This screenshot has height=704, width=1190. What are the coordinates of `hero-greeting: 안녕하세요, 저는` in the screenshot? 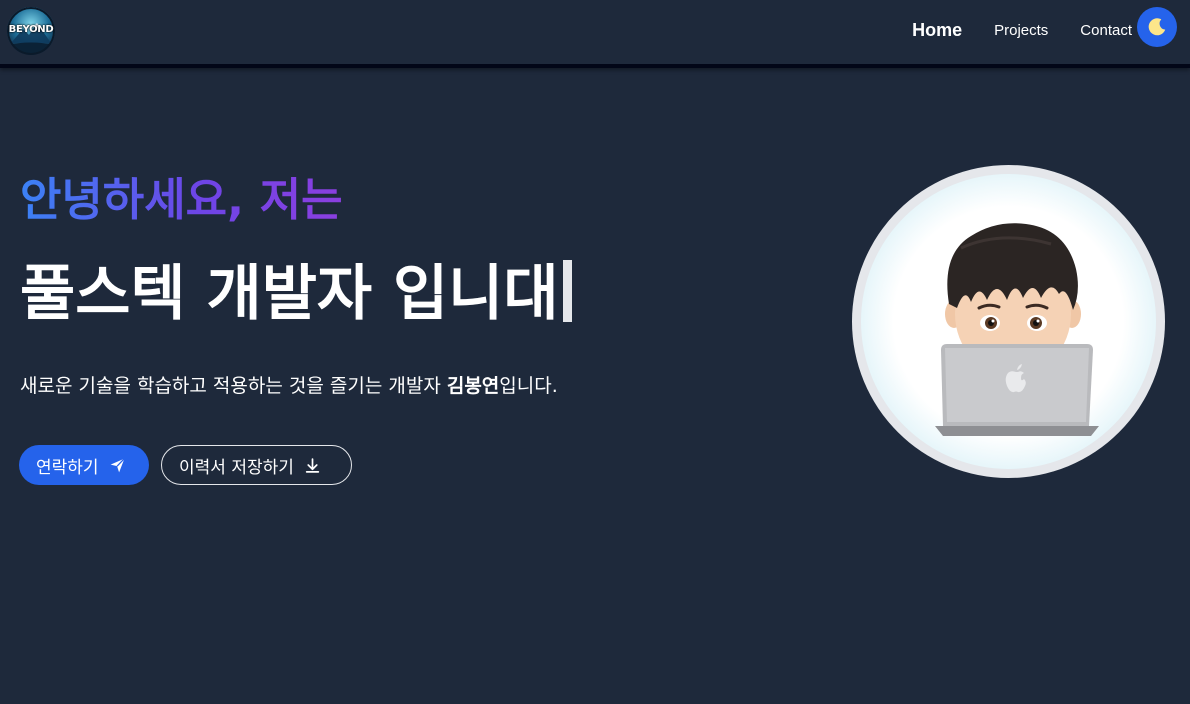 It's located at (181, 200).